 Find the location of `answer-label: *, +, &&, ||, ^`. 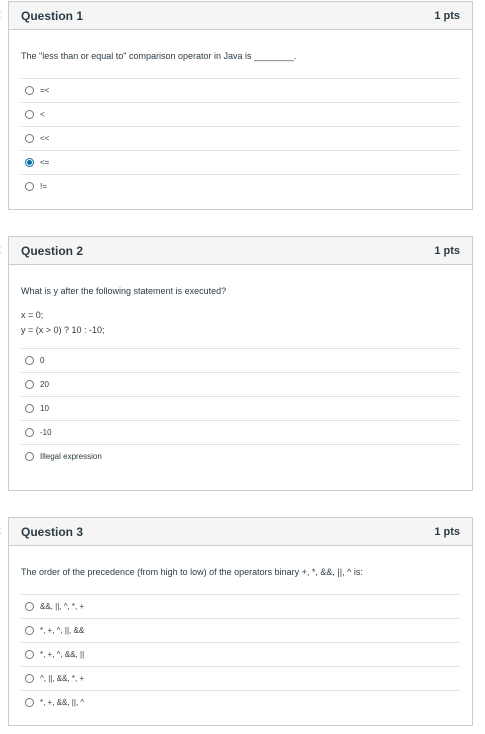

answer-label: *, +, &&, ||, ^ is located at coordinates (62, 702).